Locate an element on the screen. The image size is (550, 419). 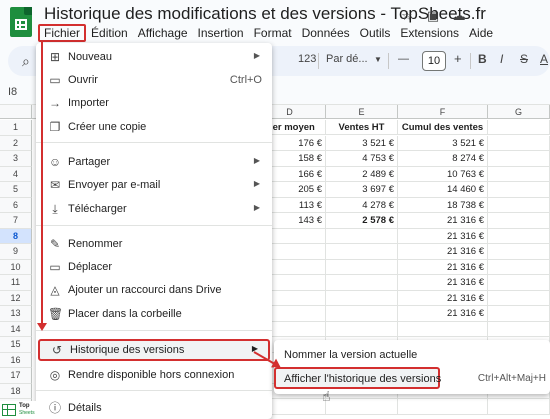
text-color-icon: A is located at coordinates (544, 59).